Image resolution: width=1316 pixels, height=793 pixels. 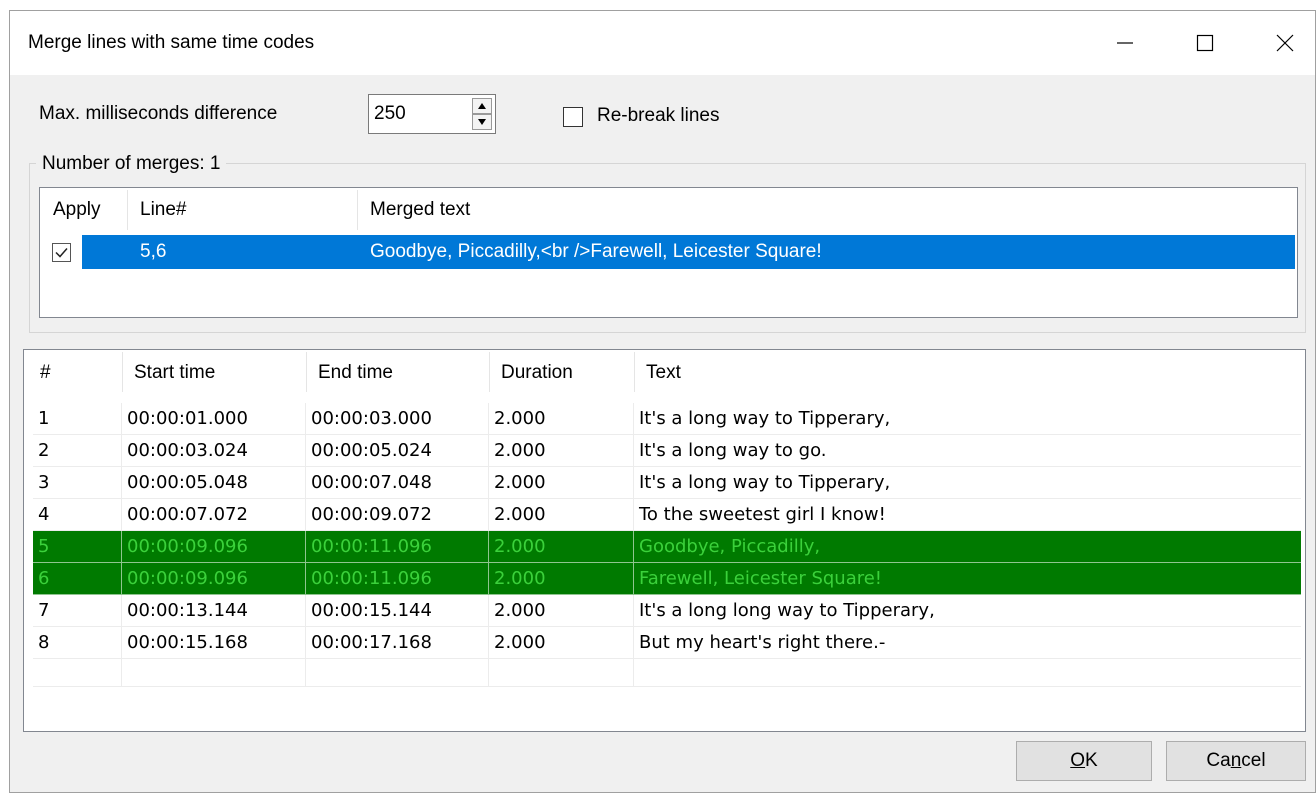 I want to click on row-number: 7, so click(x=77, y=610).